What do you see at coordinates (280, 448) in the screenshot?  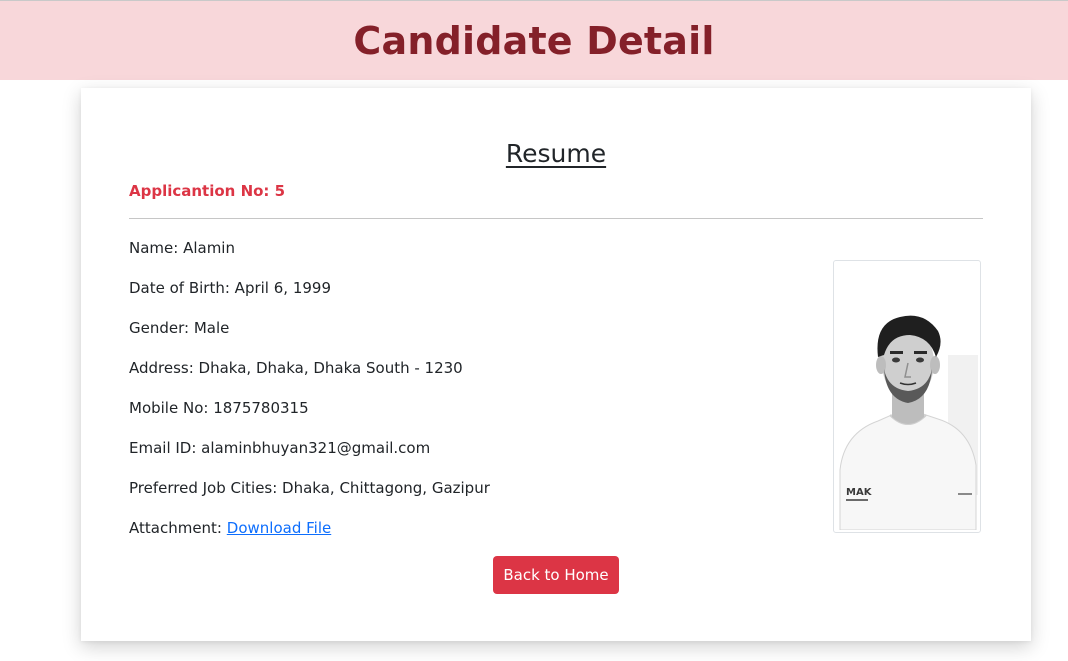 I see `candidate-email: Email ID: alaminbhuyan321@gmail.com` at bounding box center [280, 448].